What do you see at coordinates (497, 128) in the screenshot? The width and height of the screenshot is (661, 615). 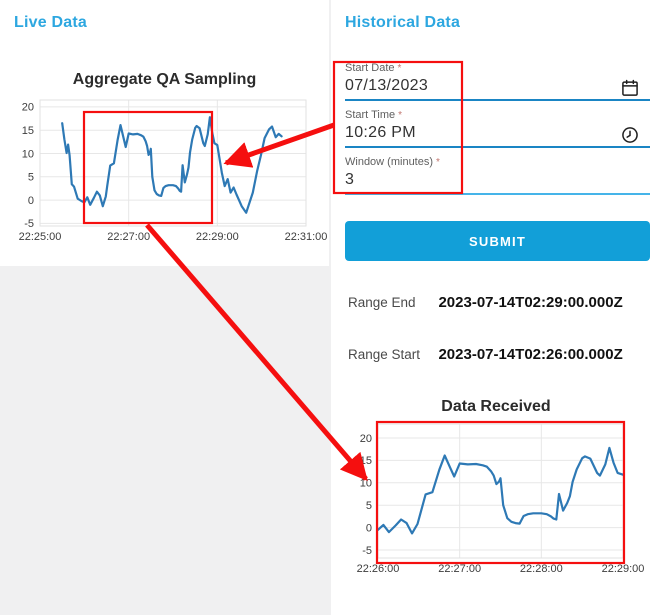 I see `start-time-field: Start Time * 10:26 PM` at bounding box center [497, 128].